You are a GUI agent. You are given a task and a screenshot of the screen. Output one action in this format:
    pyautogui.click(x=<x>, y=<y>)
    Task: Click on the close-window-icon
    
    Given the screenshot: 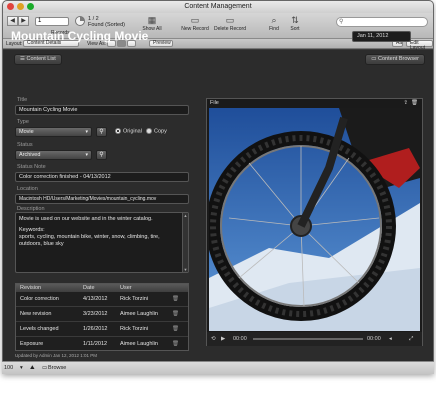 What is the action you would take?
    pyautogui.click(x=10, y=6)
    